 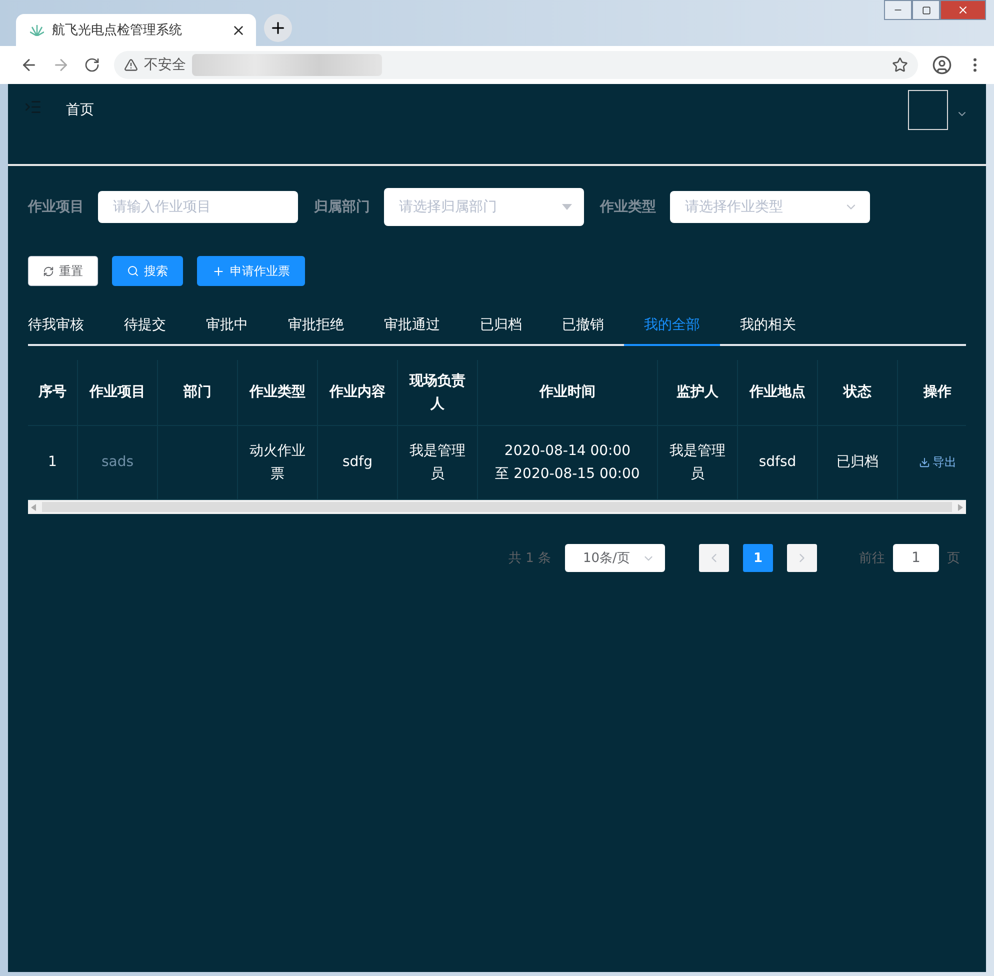 What do you see at coordinates (516, 65) in the screenshot?
I see `address-bar: 不安全` at bounding box center [516, 65].